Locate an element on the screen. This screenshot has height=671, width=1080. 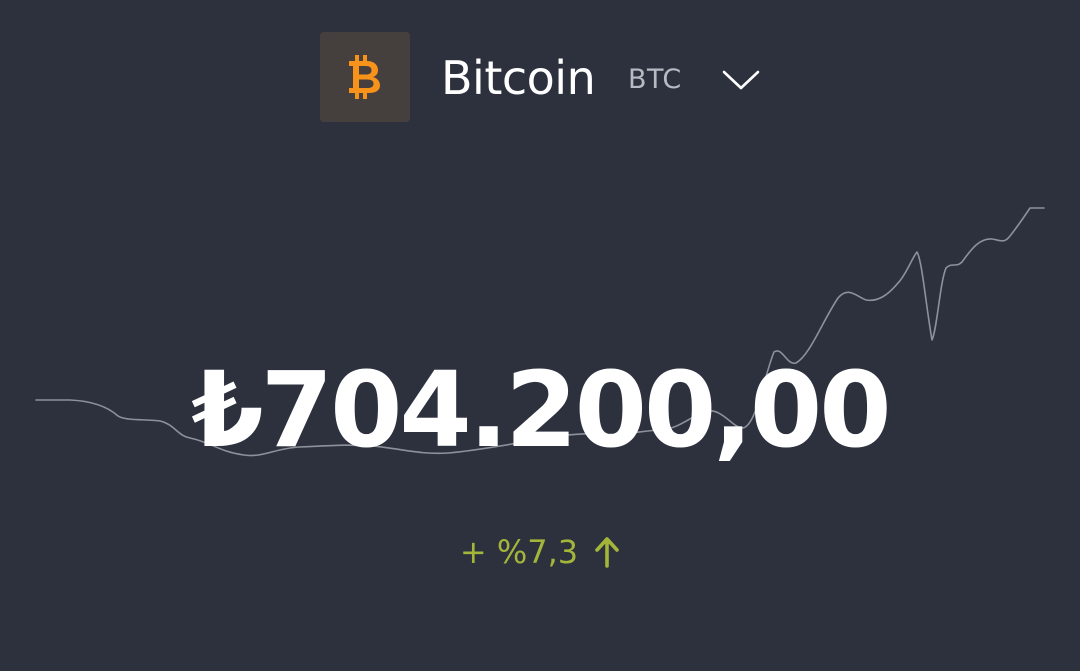
arrow-up-icon is located at coordinates (607, 552).